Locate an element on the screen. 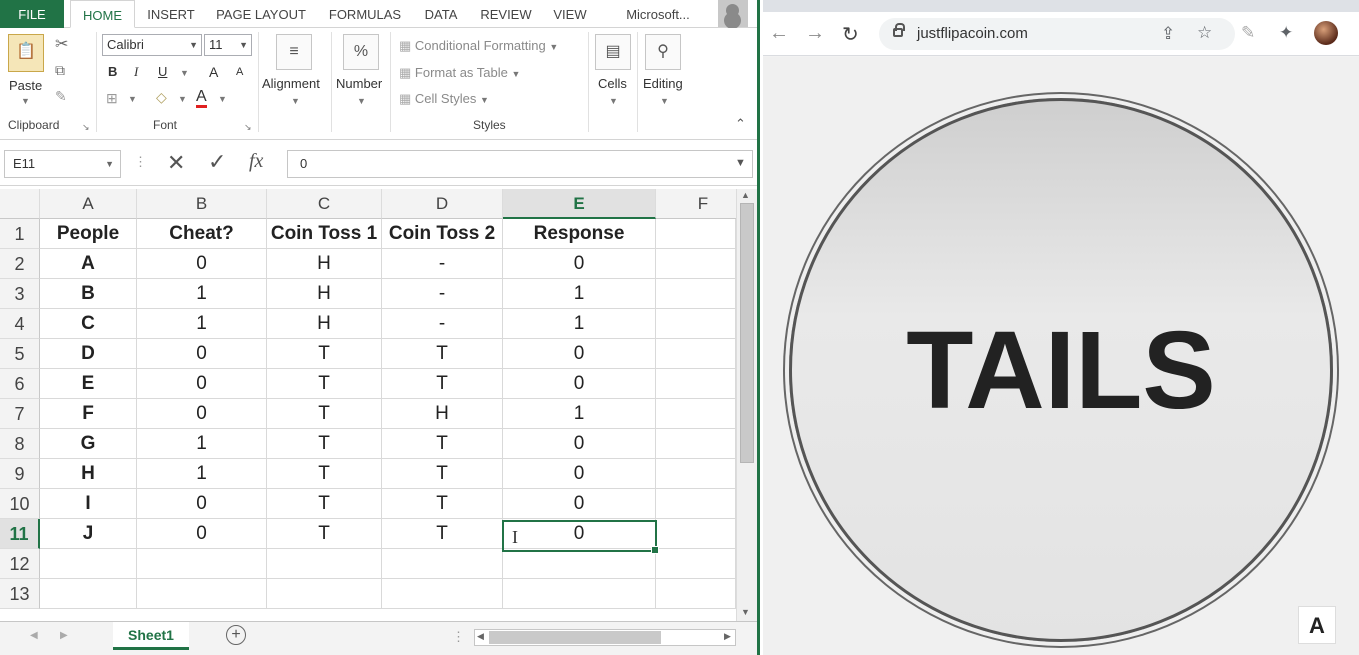 The image size is (1359, 655). row-header: 2 is located at coordinates (20, 264).